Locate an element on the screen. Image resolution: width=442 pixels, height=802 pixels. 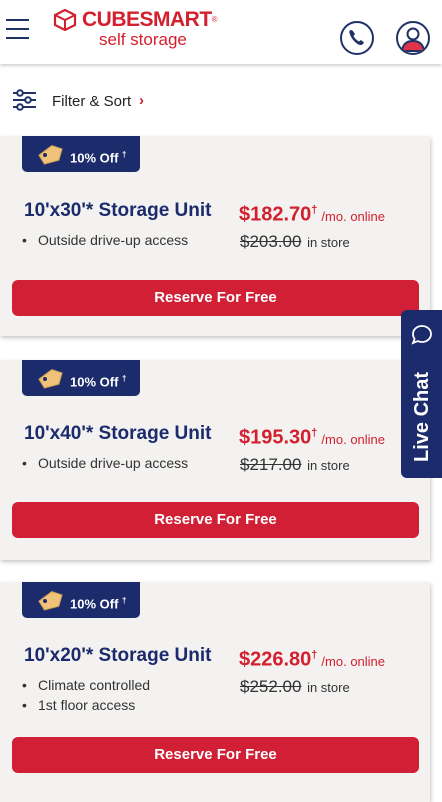
chat-bubble-icon is located at coordinates (421, 335).